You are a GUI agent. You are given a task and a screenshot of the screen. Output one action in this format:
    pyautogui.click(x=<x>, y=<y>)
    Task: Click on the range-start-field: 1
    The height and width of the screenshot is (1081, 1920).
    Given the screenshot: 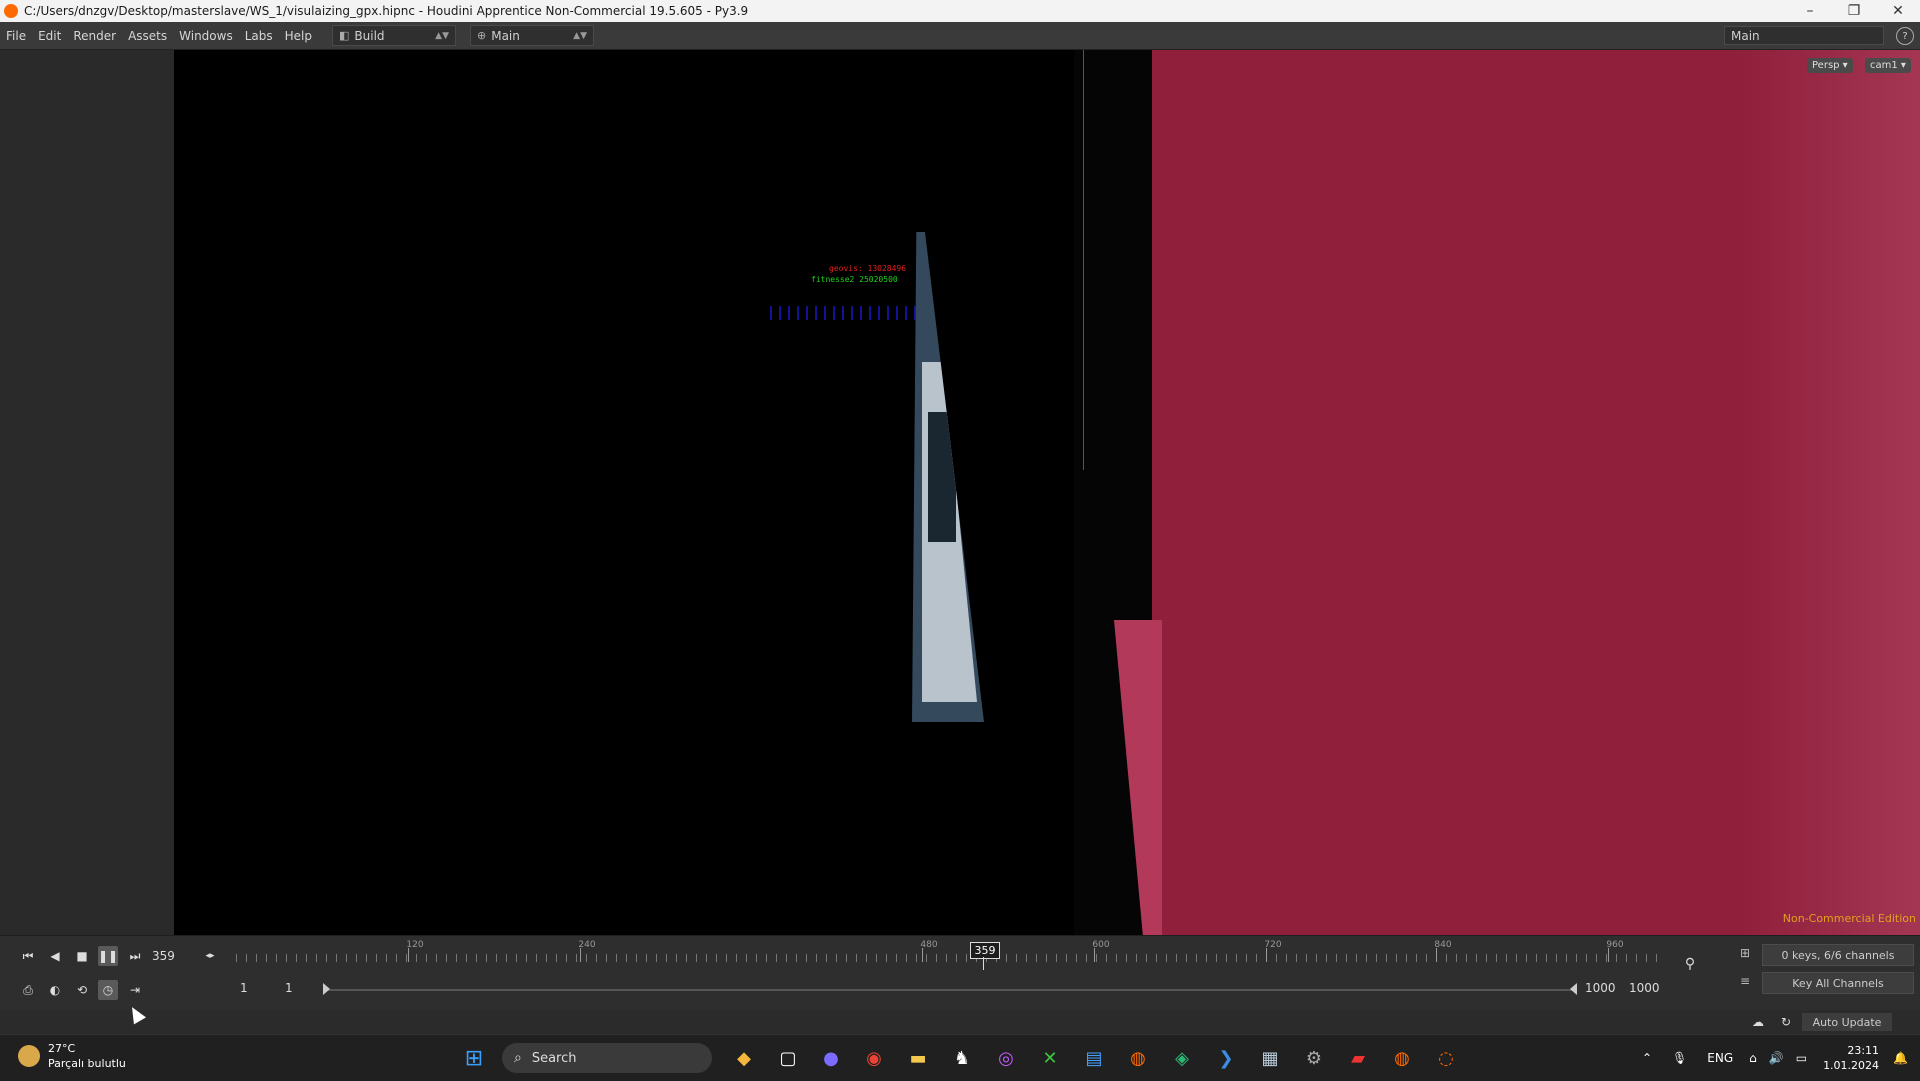 What is the action you would take?
    pyautogui.click(x=244, y=988)
    